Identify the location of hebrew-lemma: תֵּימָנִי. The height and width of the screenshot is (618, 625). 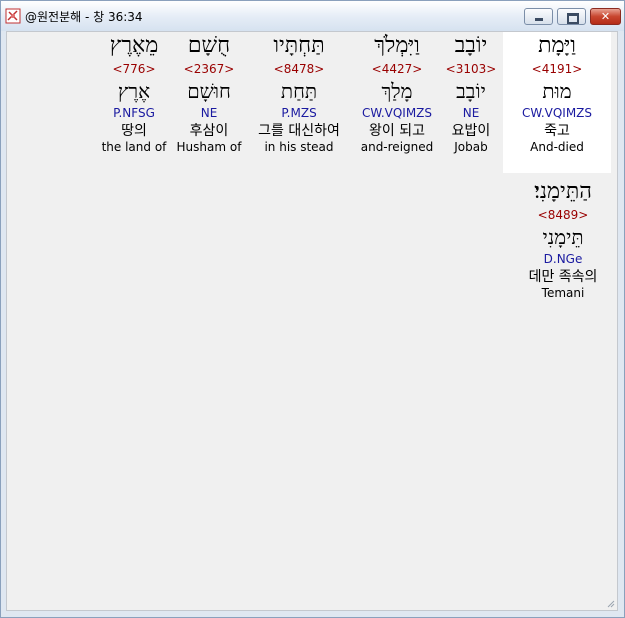
(563, 237).